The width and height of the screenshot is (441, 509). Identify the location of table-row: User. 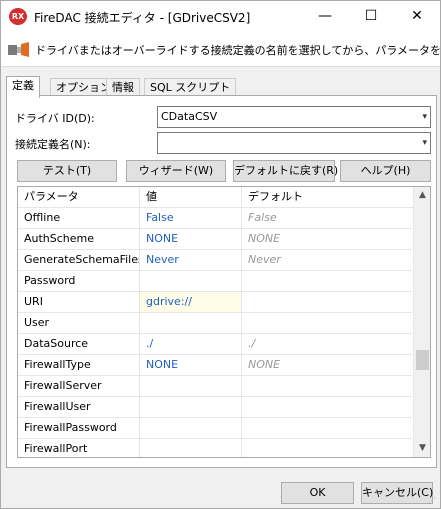
(216, 323).